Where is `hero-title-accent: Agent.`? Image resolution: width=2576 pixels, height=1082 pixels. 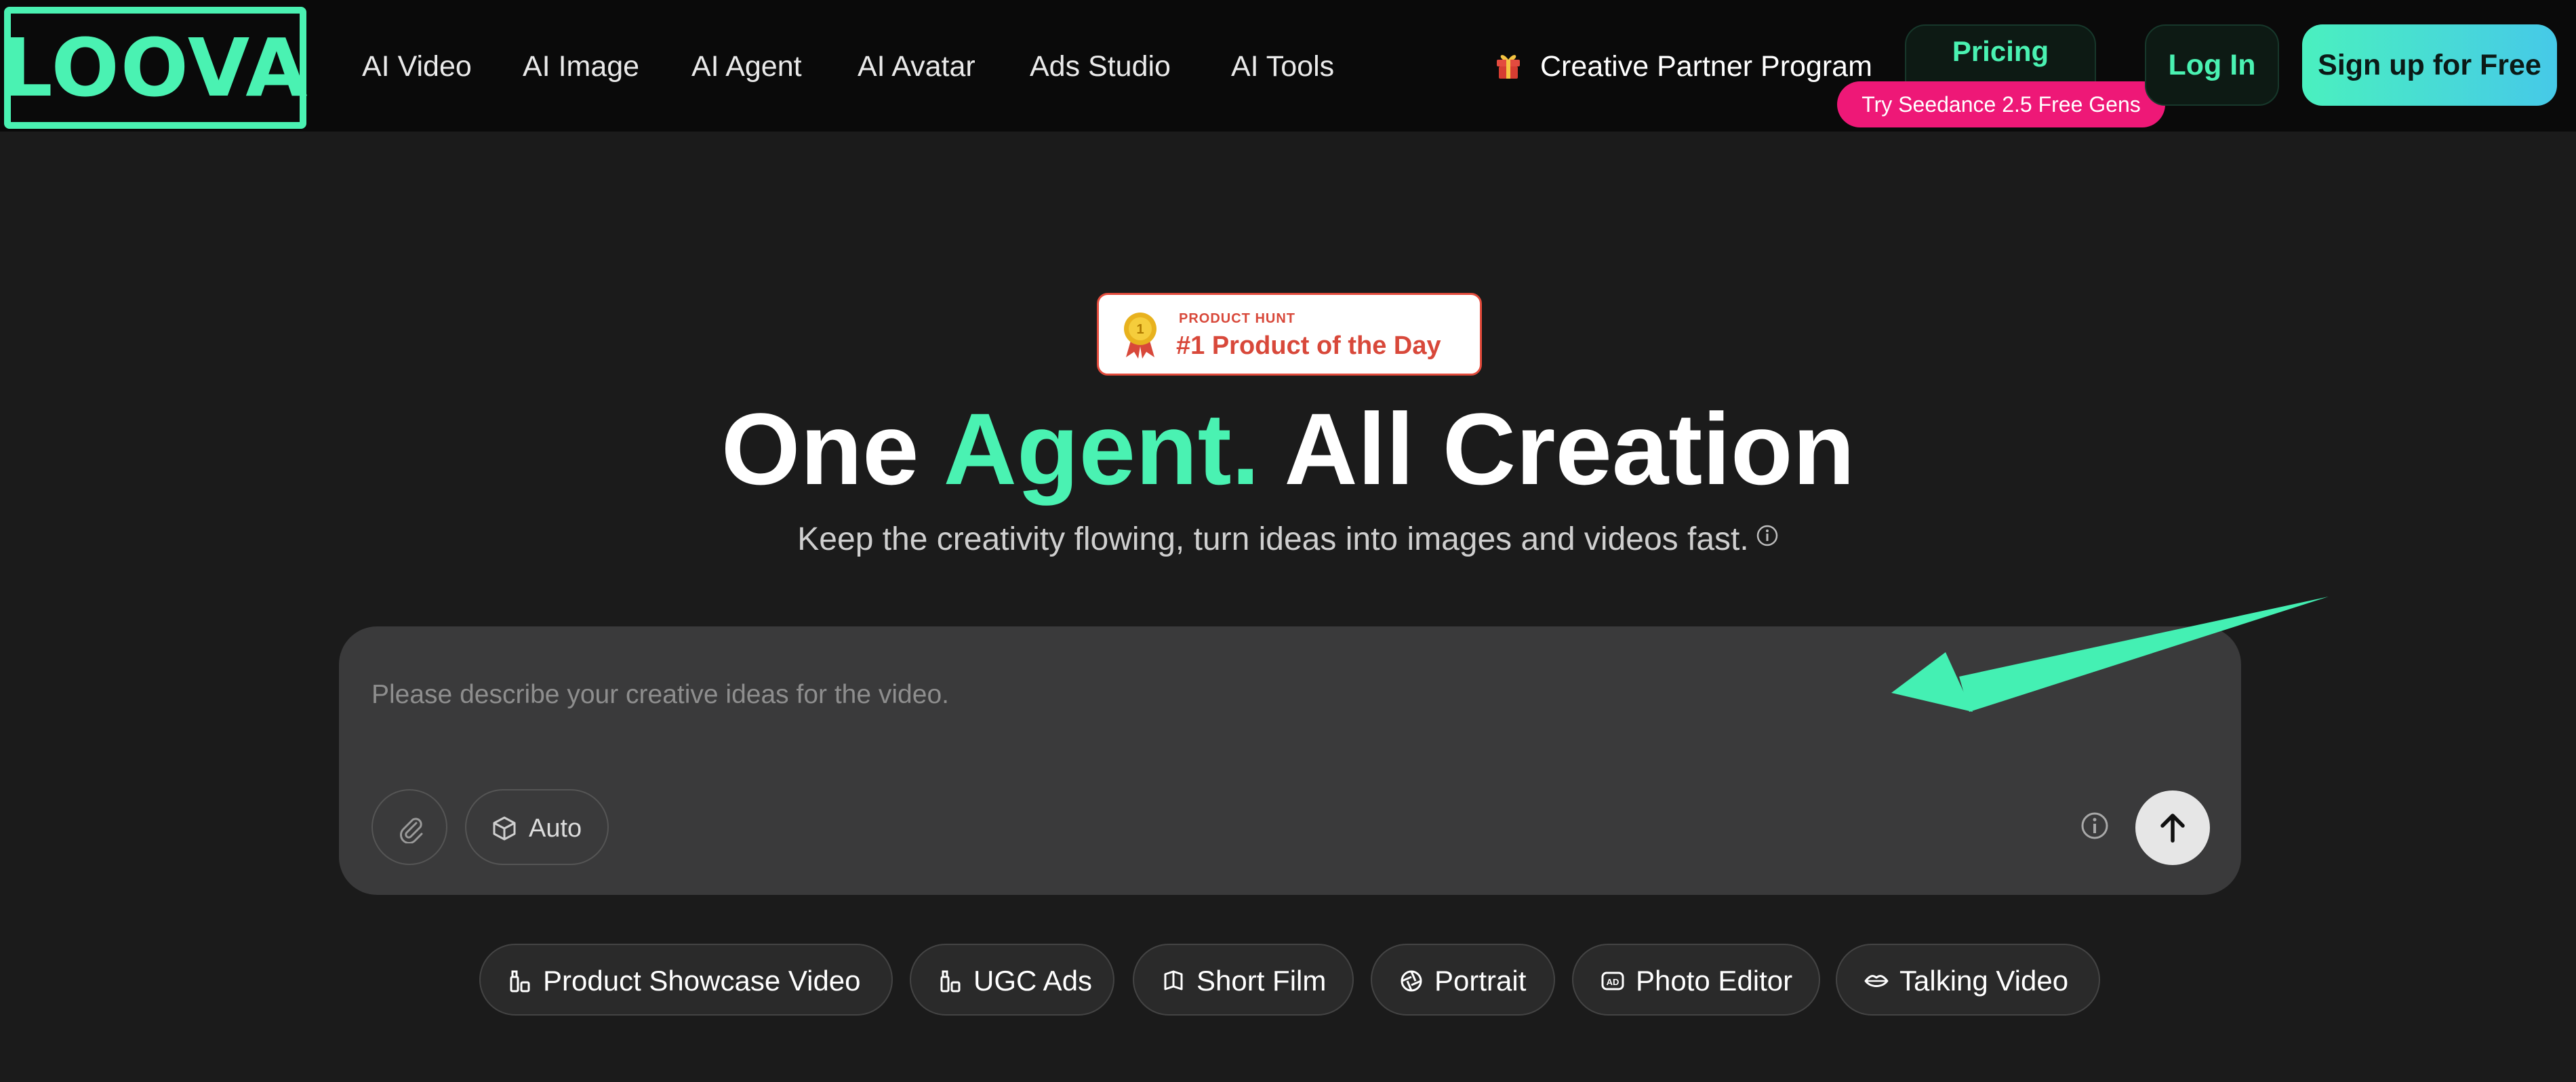
hero-title-accent: Agent. is located at coordinates (1101, 449).